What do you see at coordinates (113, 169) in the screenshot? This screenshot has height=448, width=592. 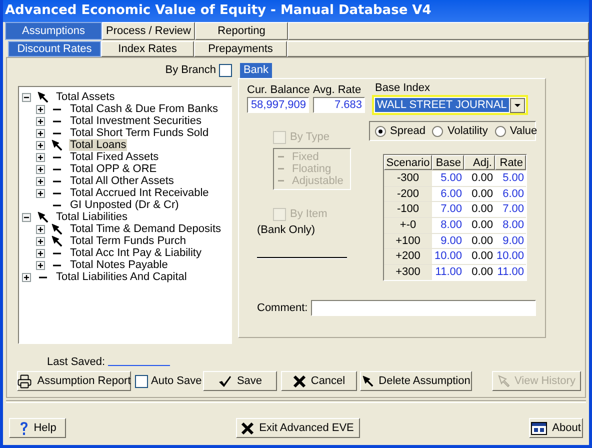 I see `tree-item: Total OPP & ORE` at bounding box center [113, 169].